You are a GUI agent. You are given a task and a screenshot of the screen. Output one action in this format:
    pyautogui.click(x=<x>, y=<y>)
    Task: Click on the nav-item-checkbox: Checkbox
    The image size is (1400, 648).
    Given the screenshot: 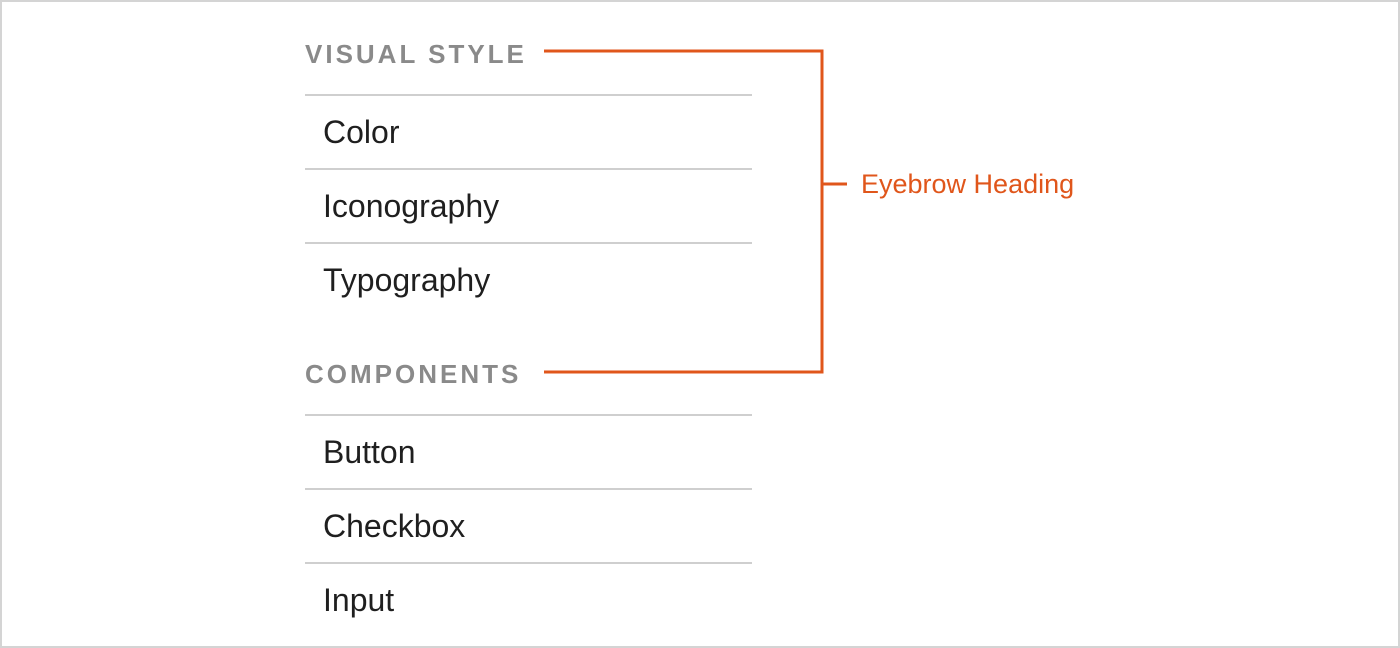 What is the action you would take?
    pyautogui.click(x=528, y=525)
    